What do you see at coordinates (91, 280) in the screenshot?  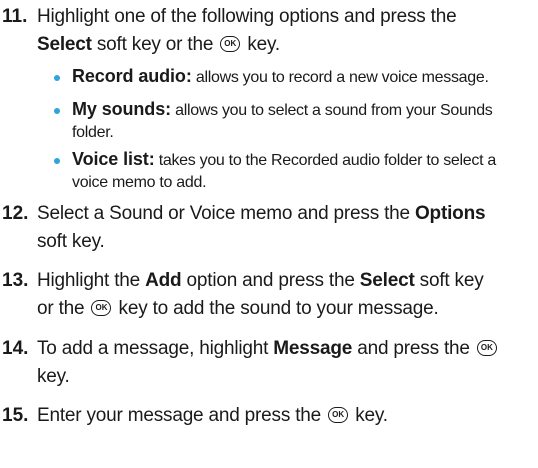 I see `step-text-part: Highlight the` at bounding box center [91, 280].